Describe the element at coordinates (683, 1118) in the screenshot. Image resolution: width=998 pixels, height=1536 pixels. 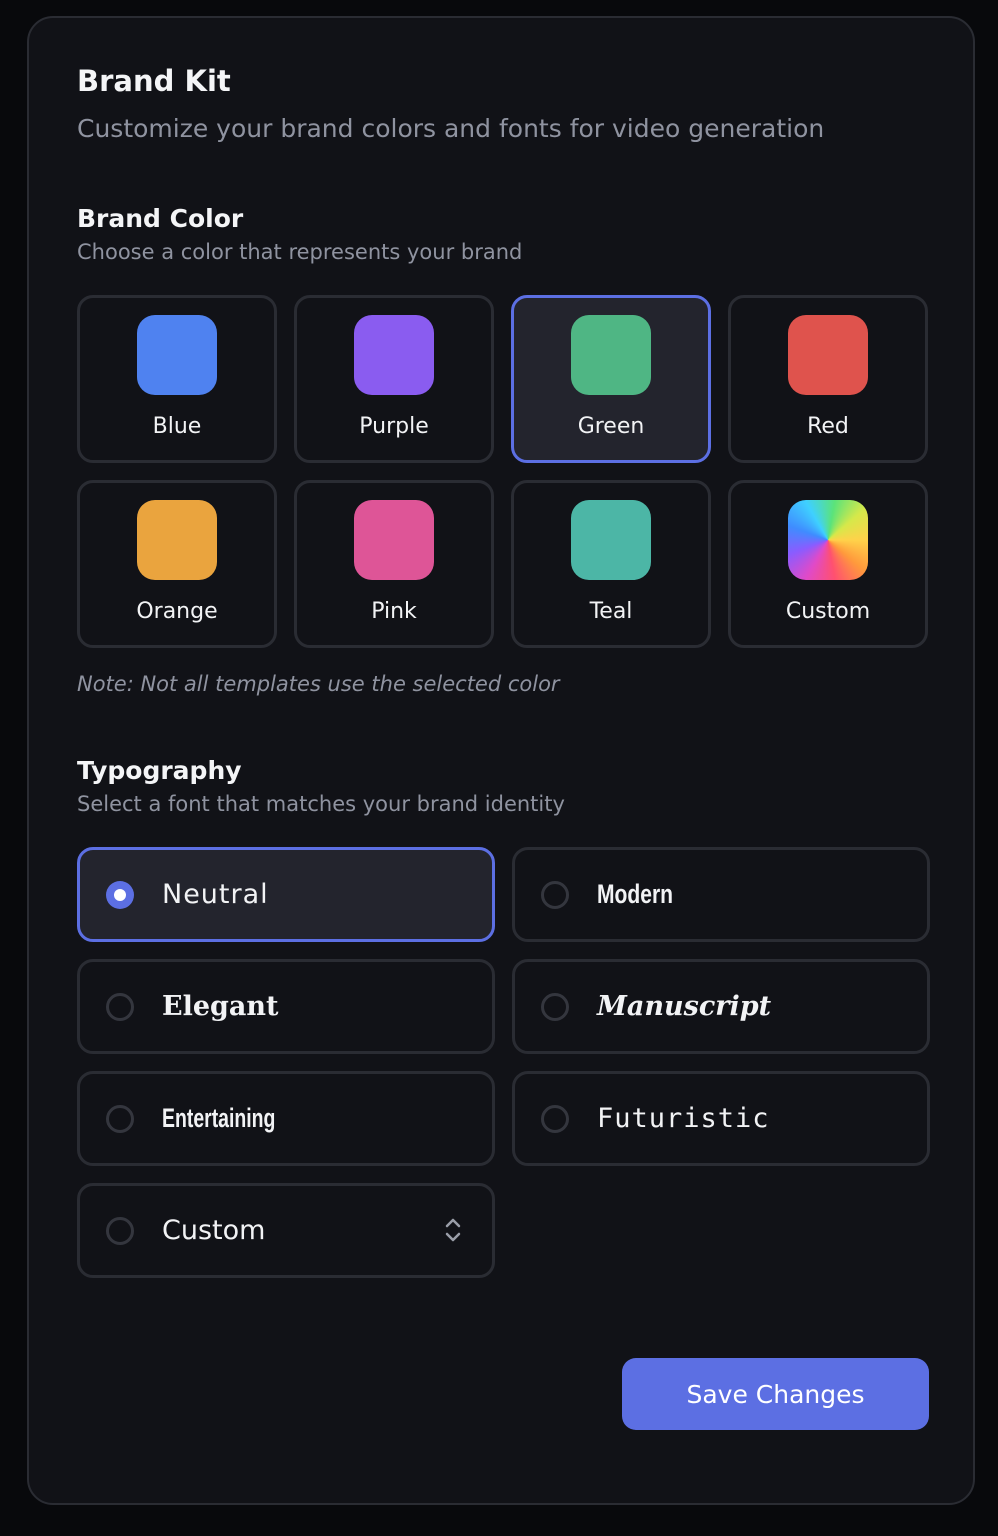
I see `font-option-label: Futuristic` at that location.